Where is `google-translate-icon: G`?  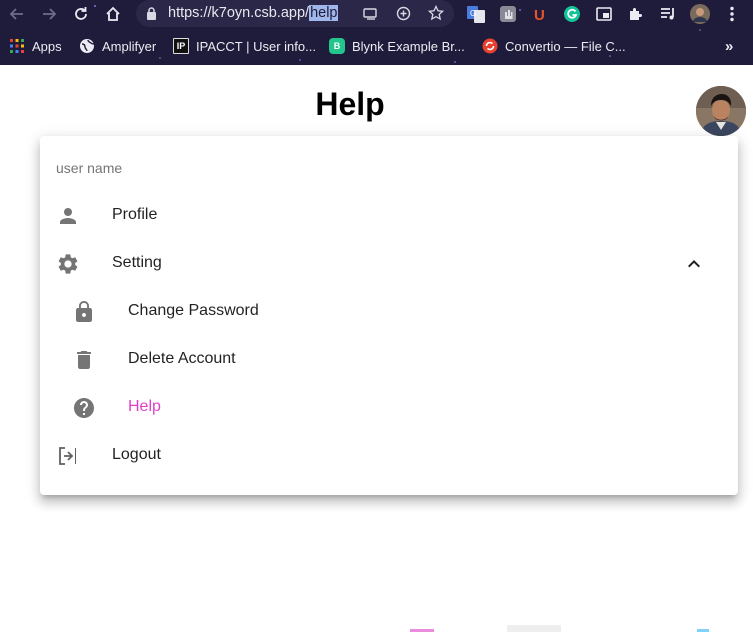 google-translate-icon: G is located at coordinates (476, 14).